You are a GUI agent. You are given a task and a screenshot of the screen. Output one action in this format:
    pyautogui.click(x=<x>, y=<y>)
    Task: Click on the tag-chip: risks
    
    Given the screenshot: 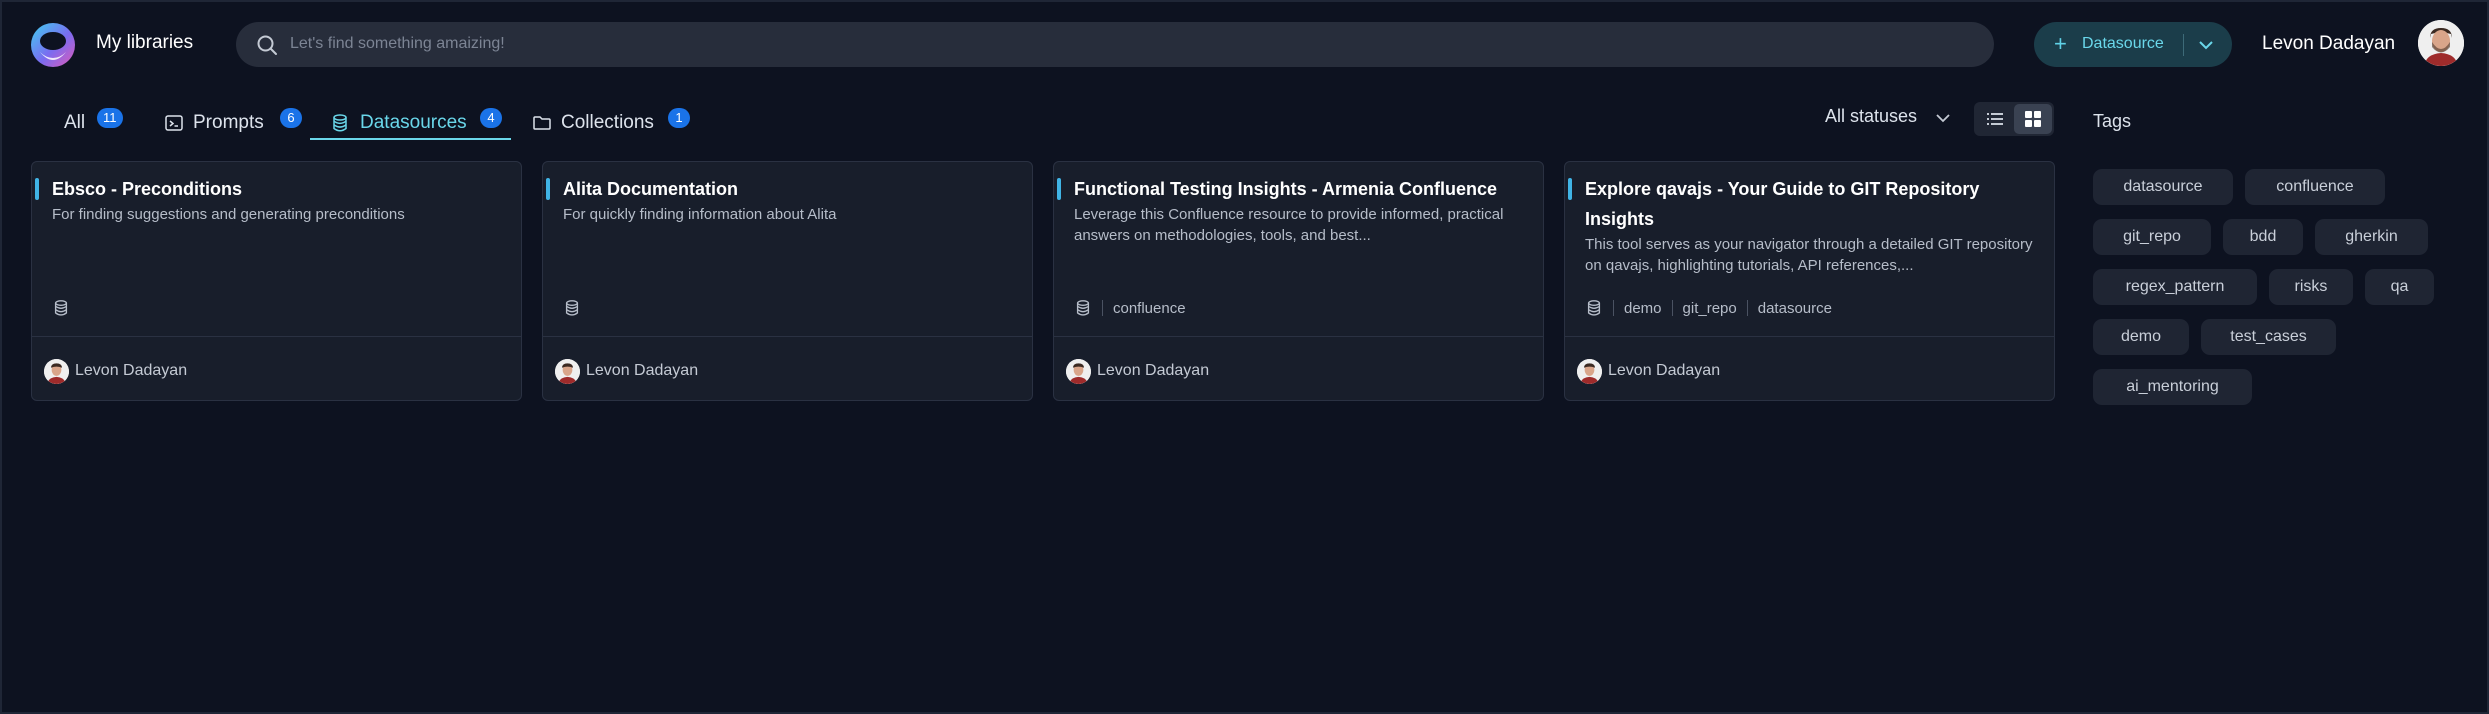 What is the action you would take?
    pyautogui.click(x=2311, y=287)
    